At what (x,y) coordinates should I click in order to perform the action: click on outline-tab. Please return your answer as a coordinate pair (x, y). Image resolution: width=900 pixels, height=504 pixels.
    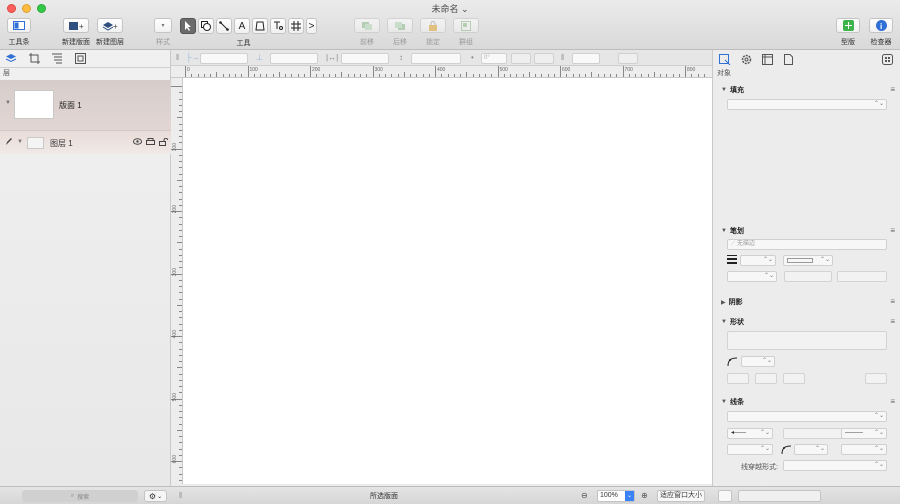
    Looking at the image, I should click on (57, 59).